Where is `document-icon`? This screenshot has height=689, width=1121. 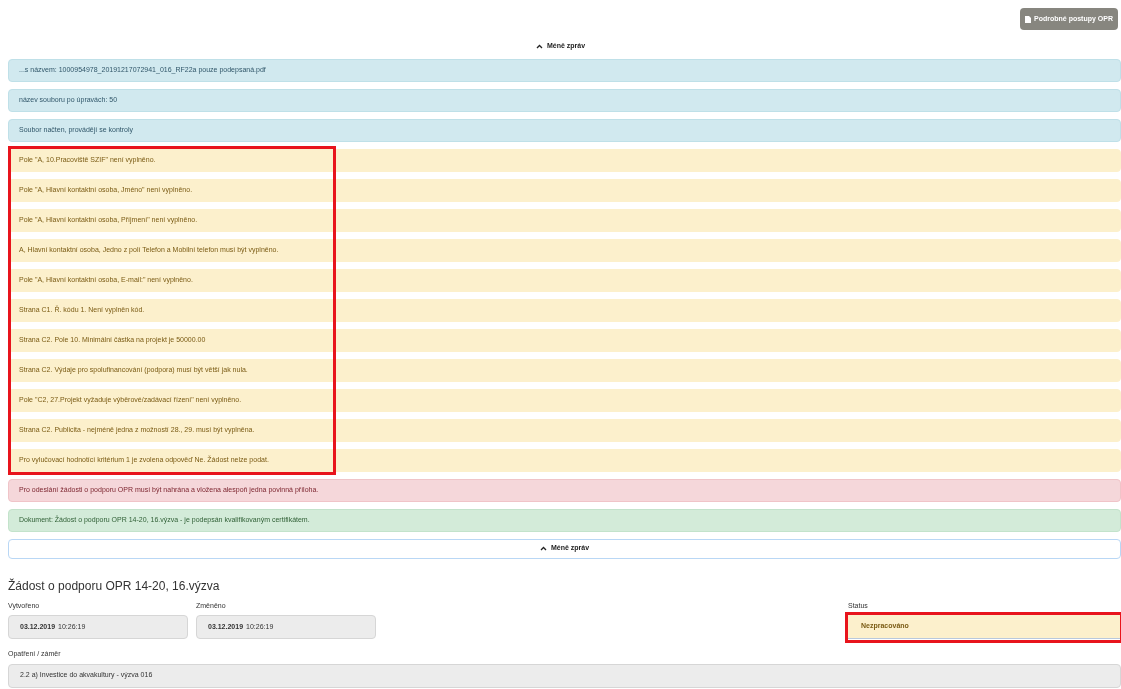
document-icon is located at coordinates (1028, 19).